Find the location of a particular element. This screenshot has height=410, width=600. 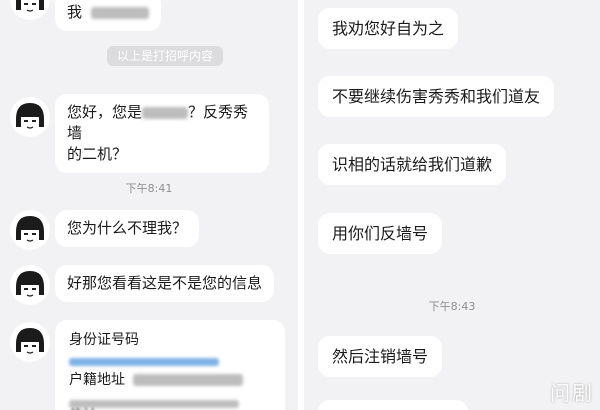

redacted-address is located at coordinates (188, 380).